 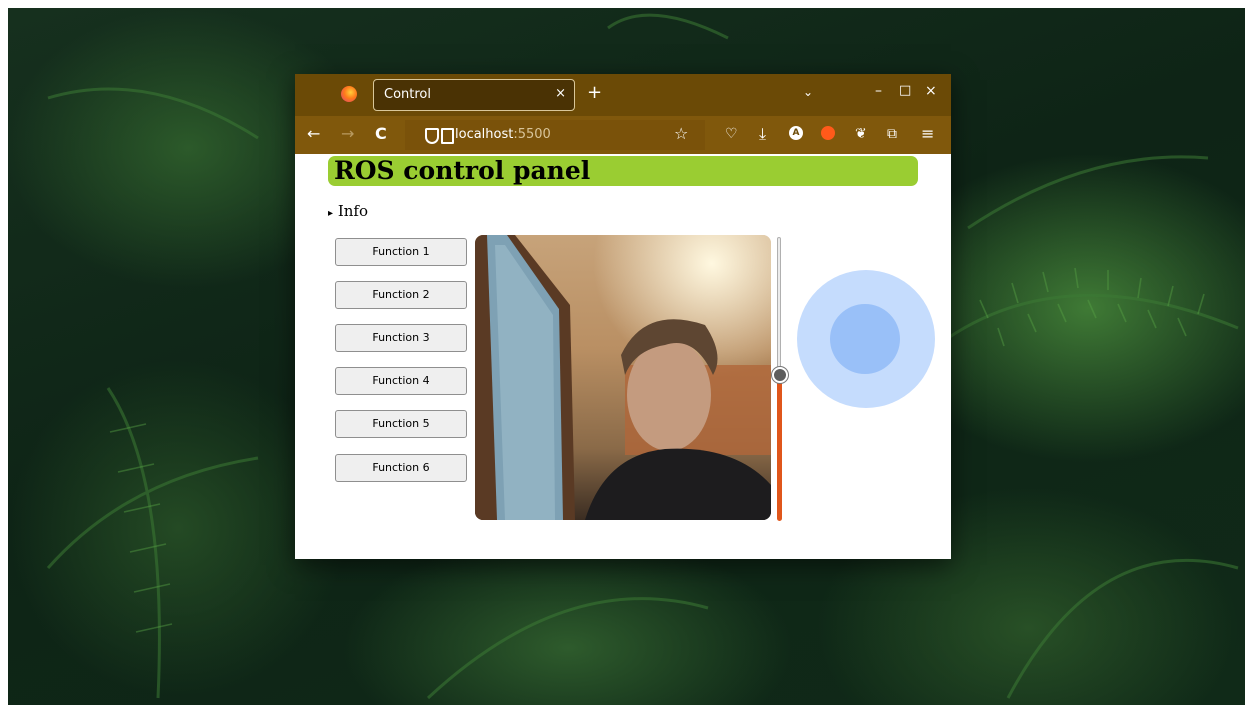 I want to click on extension-leaf-icon: ❦, so click(x=861, y=134).